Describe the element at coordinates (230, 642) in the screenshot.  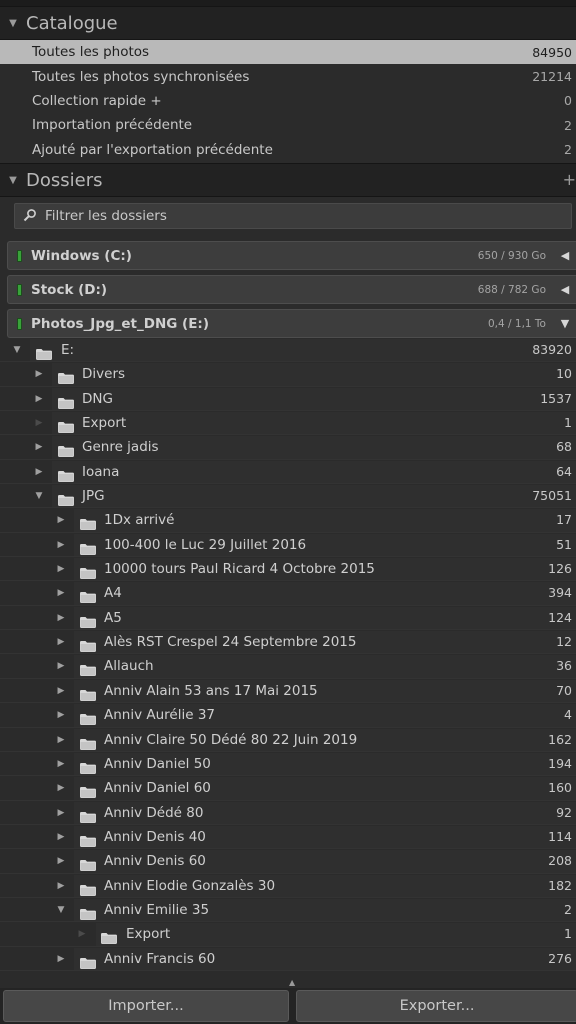
I see `folder-name: Alès RST Crespel 24 Septembre 2015` at that location.